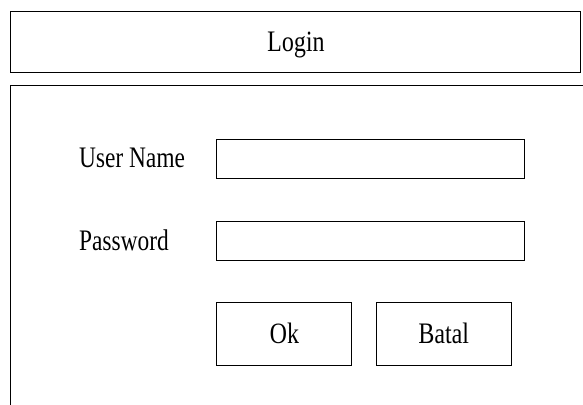  What do you see at coordinates (370, 241) in the screenshot?
I see `password-input` at bounding box center [370, 241].